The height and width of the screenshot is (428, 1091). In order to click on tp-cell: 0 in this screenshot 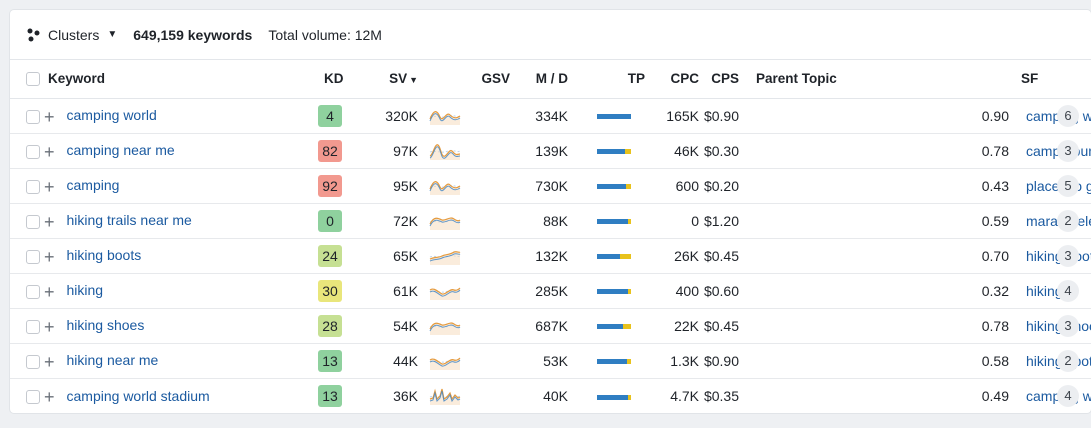, I will do `click(695, 220)`.